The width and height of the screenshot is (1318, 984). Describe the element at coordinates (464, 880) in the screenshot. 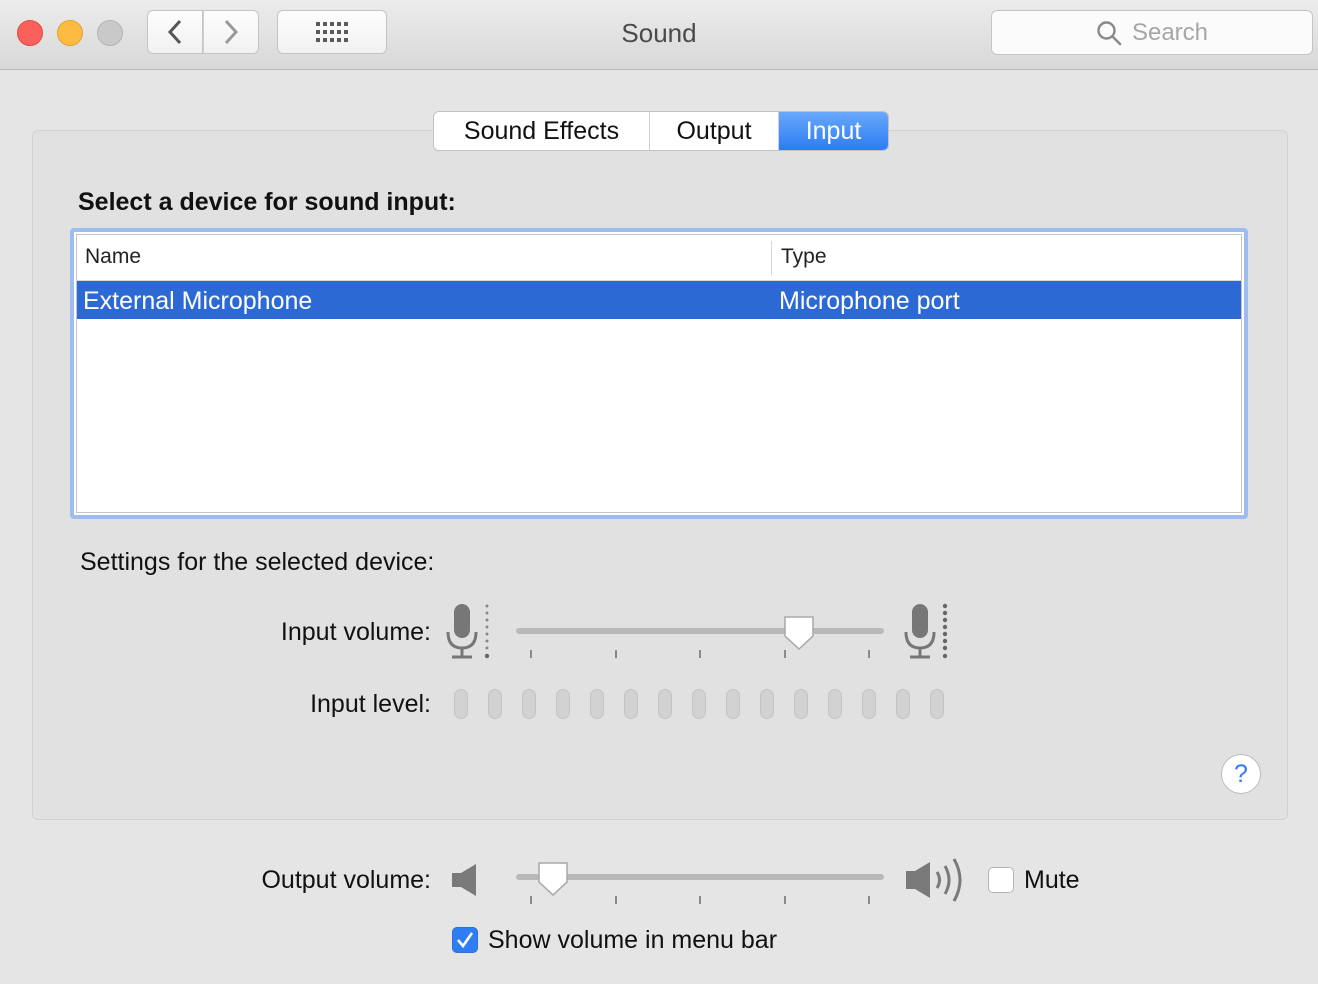

I see `speaker-low-icon` at that location.